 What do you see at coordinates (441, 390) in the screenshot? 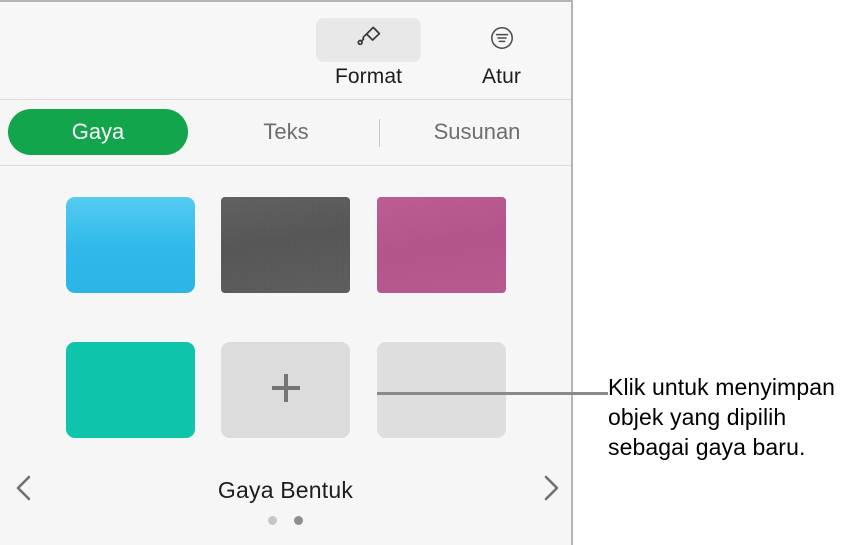
I see `style-swatch-empty` at bounding box center [441, 390].